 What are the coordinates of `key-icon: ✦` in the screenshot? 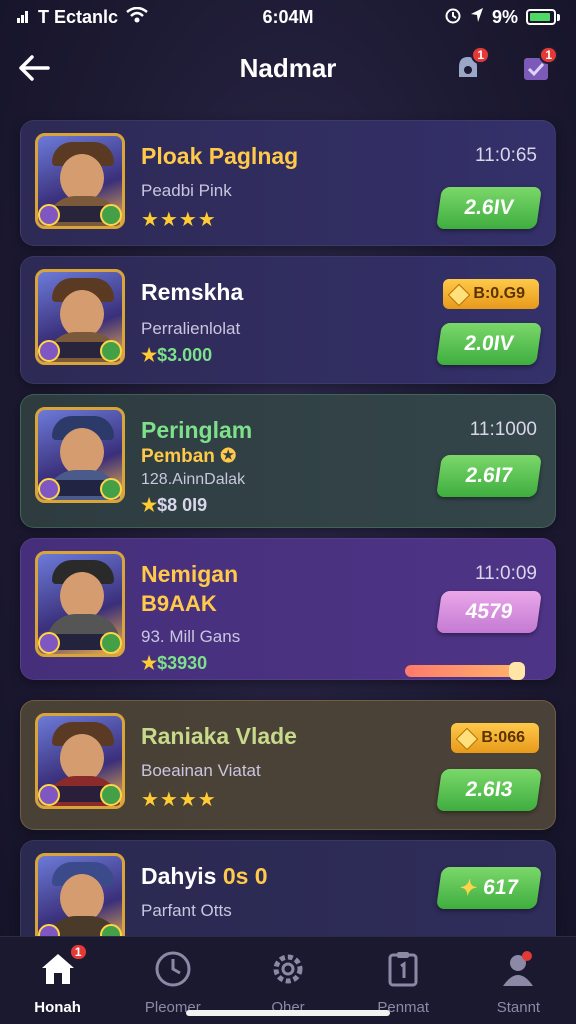 It's located at (468, 888).